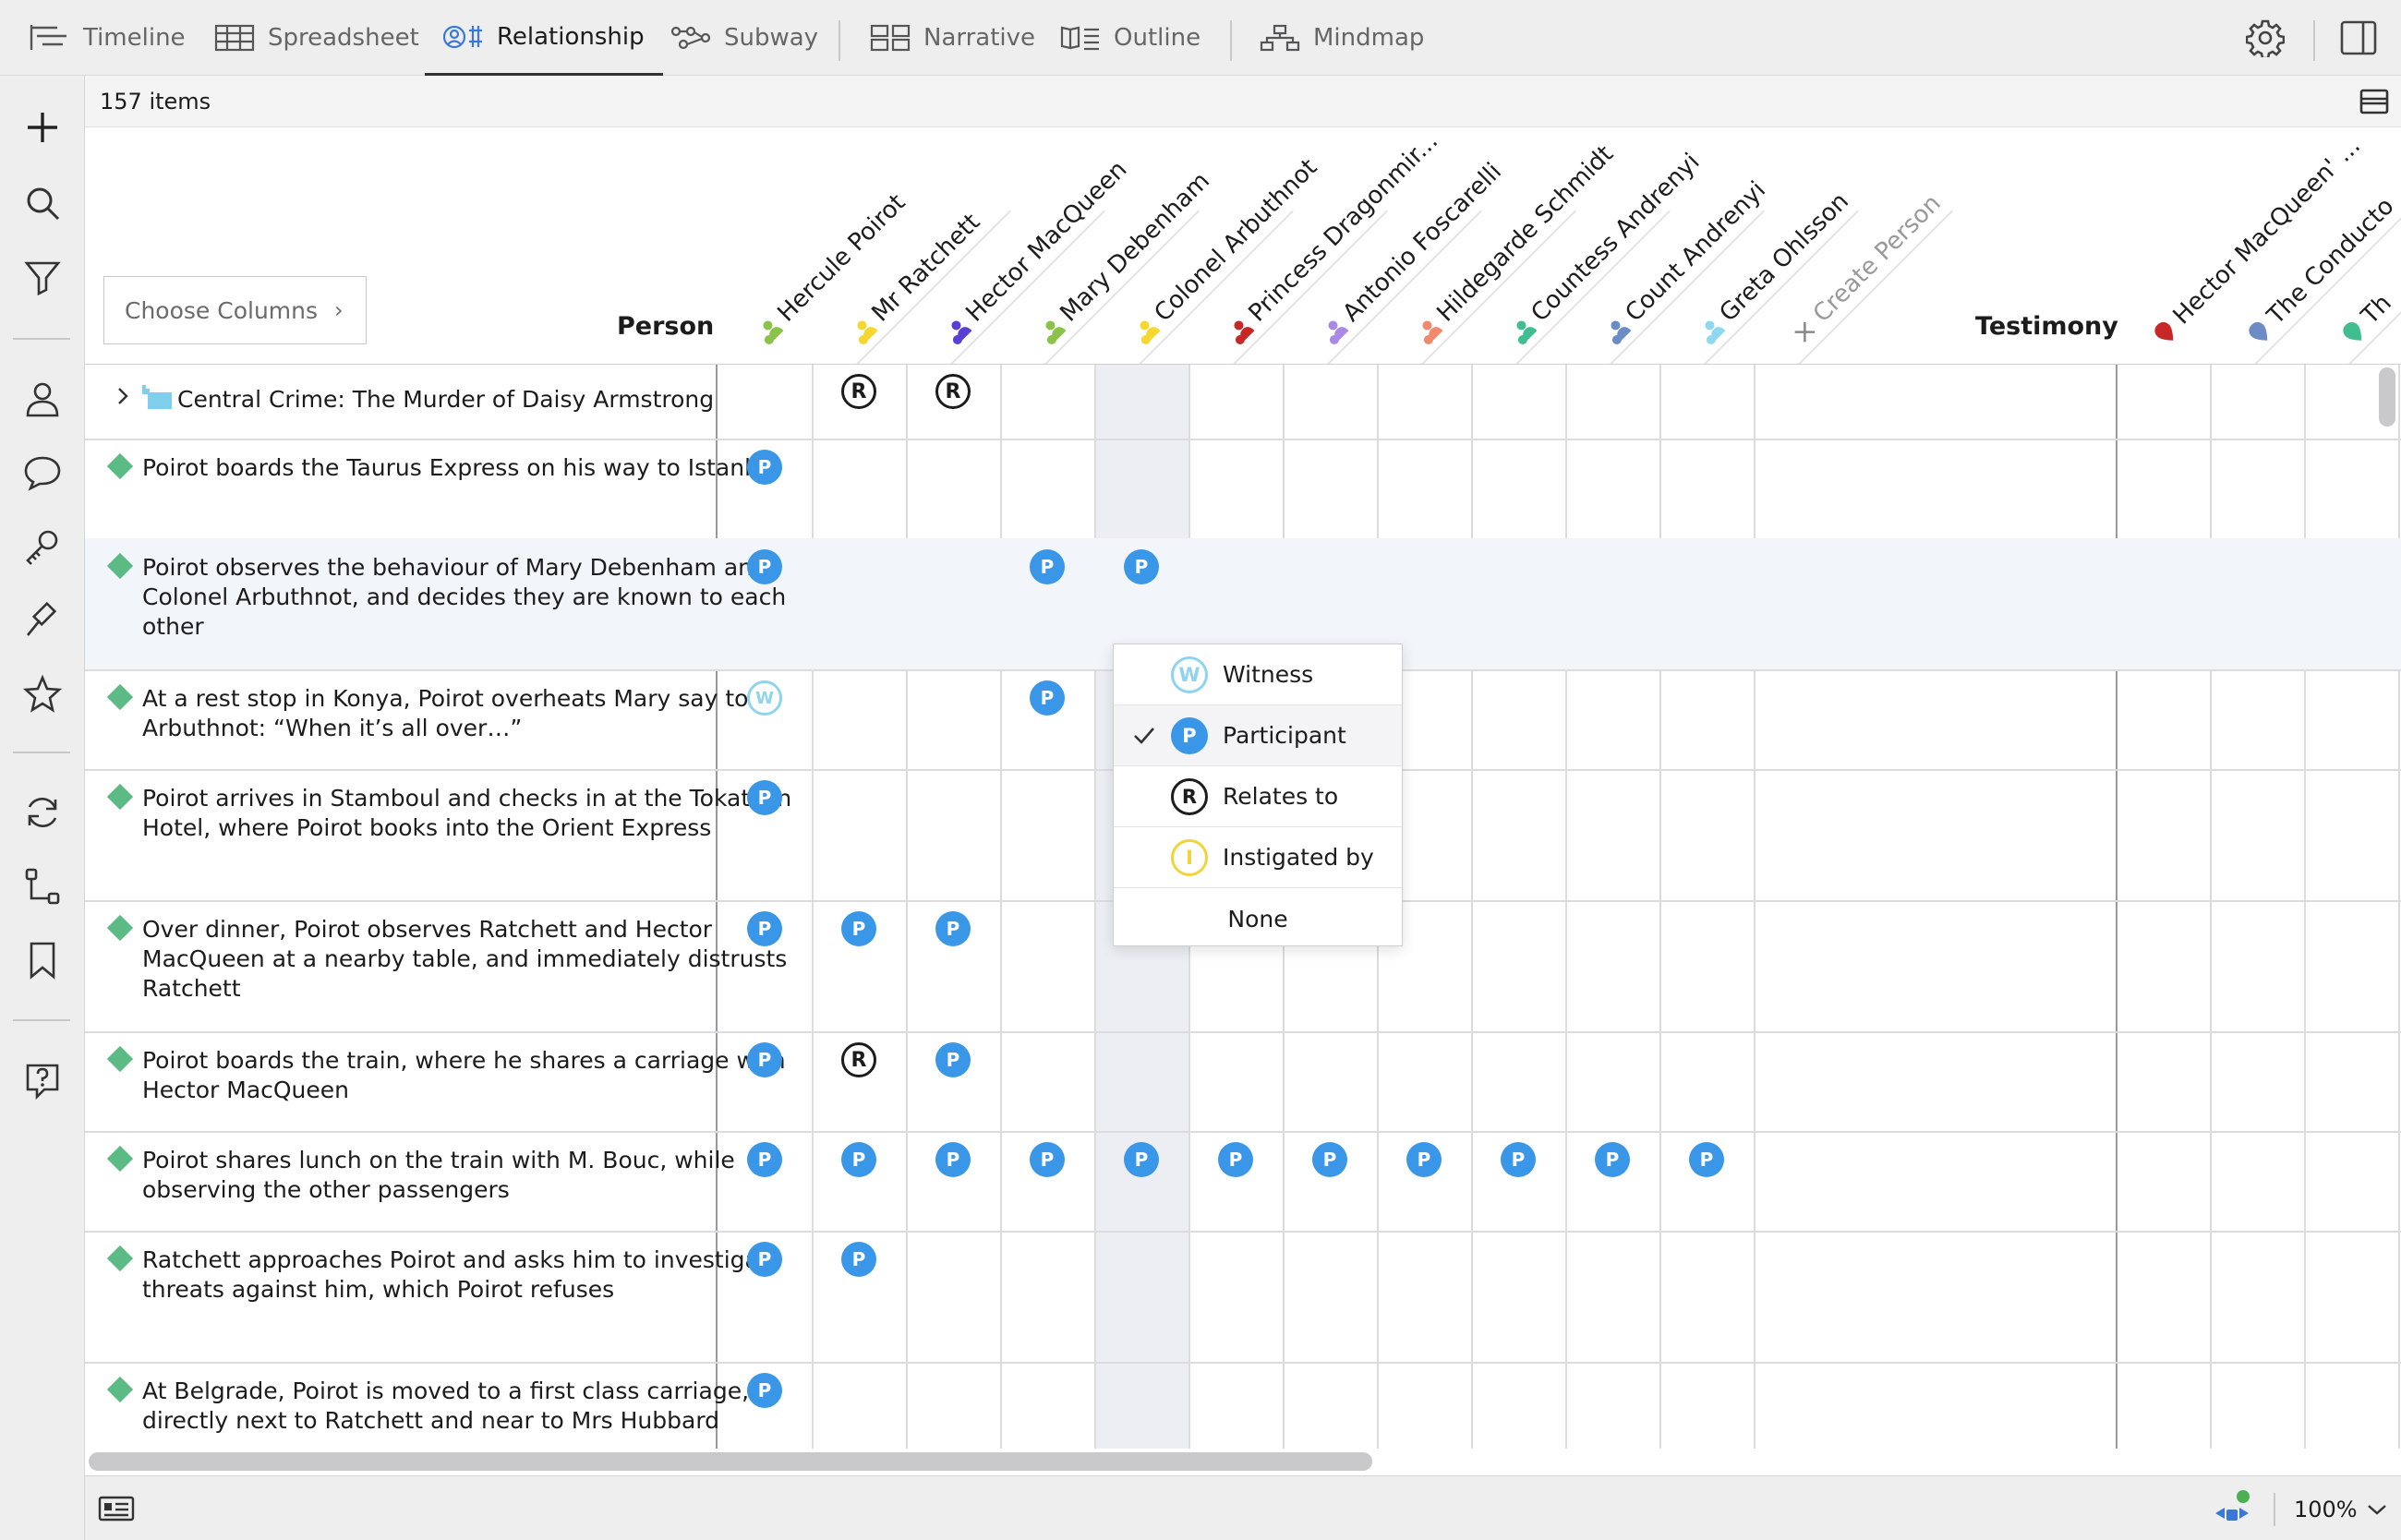 This screenshot has height=1540, width=2401. I want to click on testimony-pin-icon, so click(2164, 331).